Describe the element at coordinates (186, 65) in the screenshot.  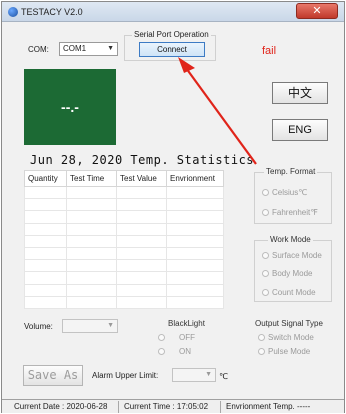
I see `arrow-head` at that location.